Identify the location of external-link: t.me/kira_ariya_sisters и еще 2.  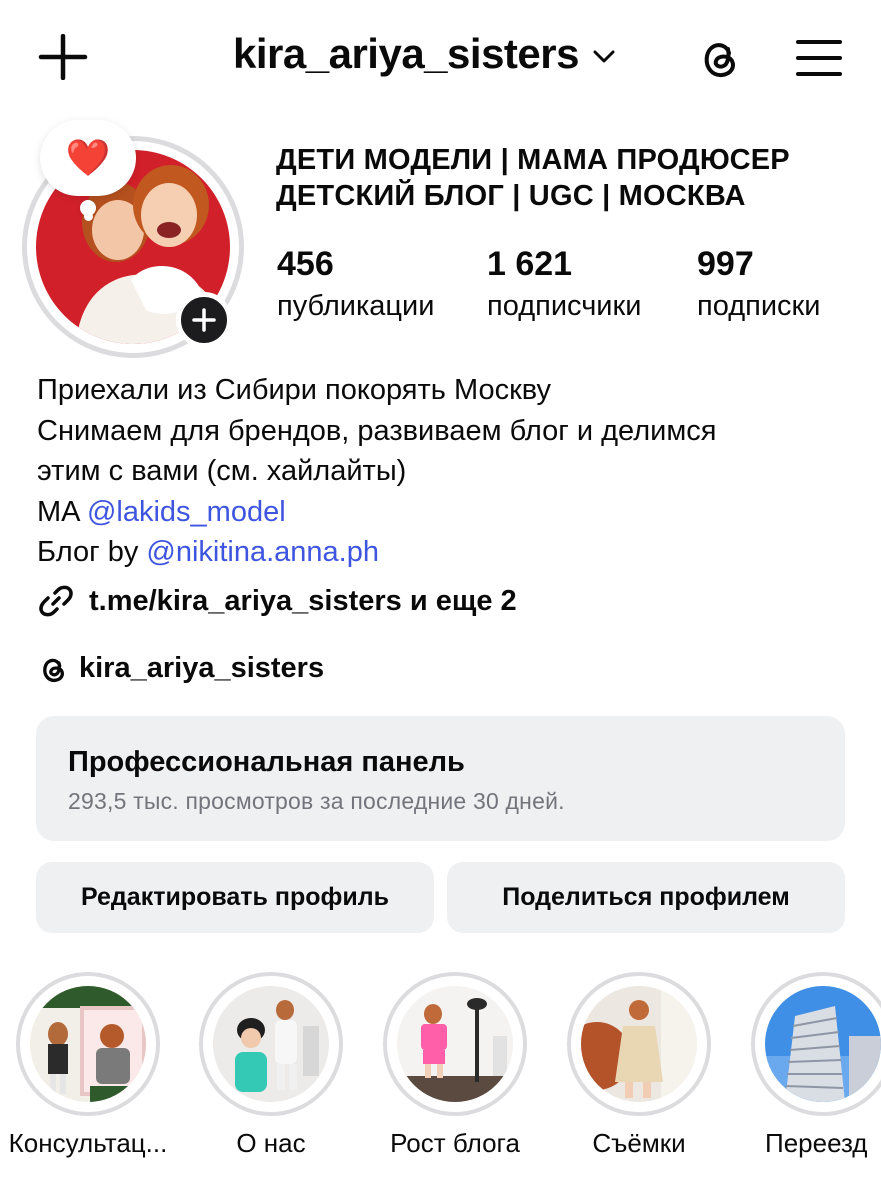
(277, 601).